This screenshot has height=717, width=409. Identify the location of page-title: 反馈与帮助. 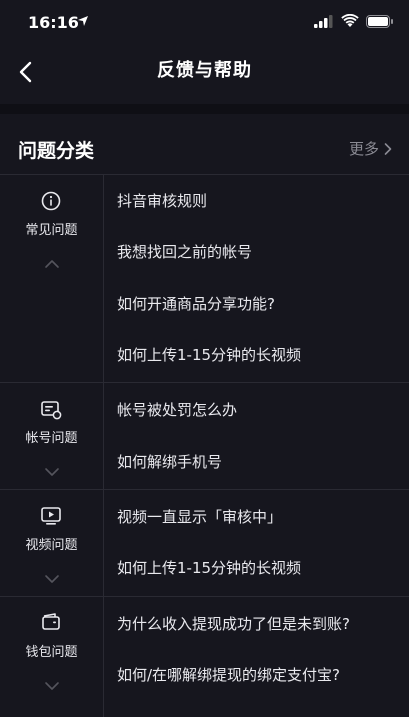
(204, 70).